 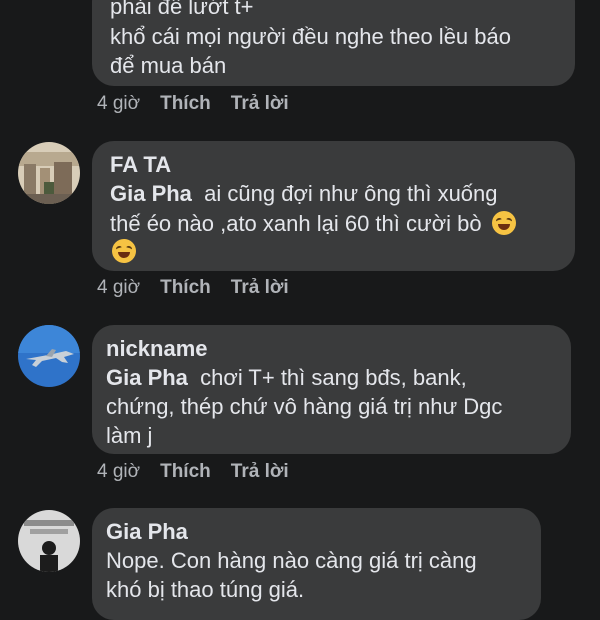 What do you see at coordinates (304, 406) in the screenshot?
I see `comment-text-line: chứng, thép chứ vô hàng giá trị như Dgc` at bounding box center [304, 406].